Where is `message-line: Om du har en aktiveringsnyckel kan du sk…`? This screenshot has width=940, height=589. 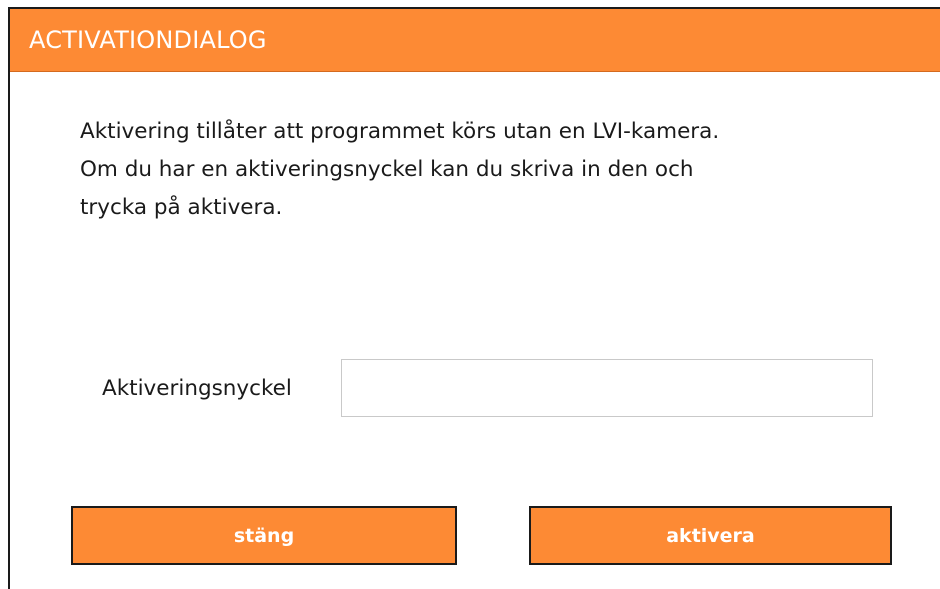 message-line: Om du har en aktiveringsnyckel kan du sk… is located at coordinates (387, 169).